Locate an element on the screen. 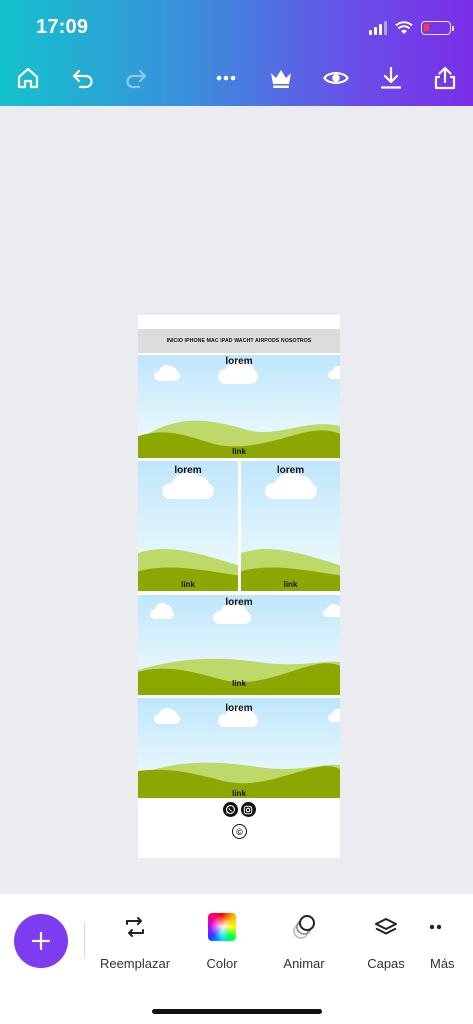 The image size is (473, 1024). social-icons is located at coordinates (239, 809).